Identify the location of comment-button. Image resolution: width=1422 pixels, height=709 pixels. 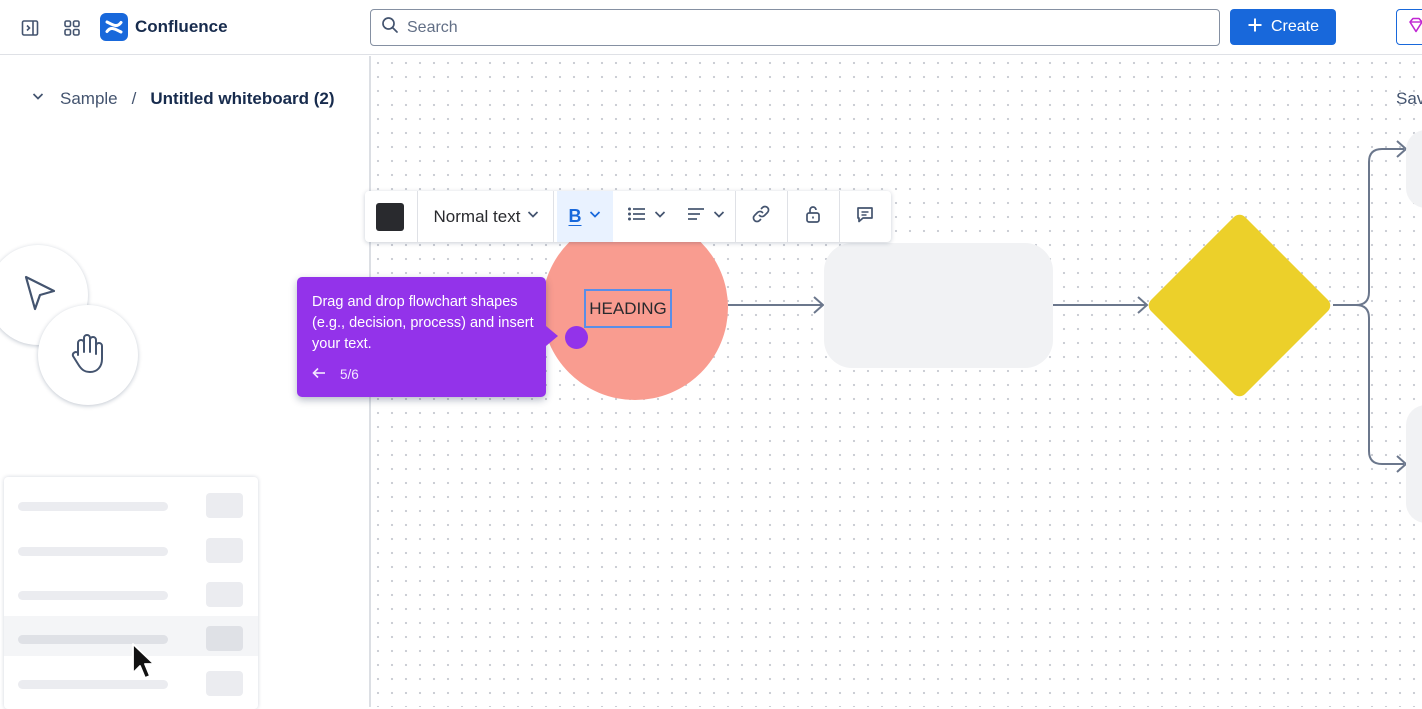
(865, 216).